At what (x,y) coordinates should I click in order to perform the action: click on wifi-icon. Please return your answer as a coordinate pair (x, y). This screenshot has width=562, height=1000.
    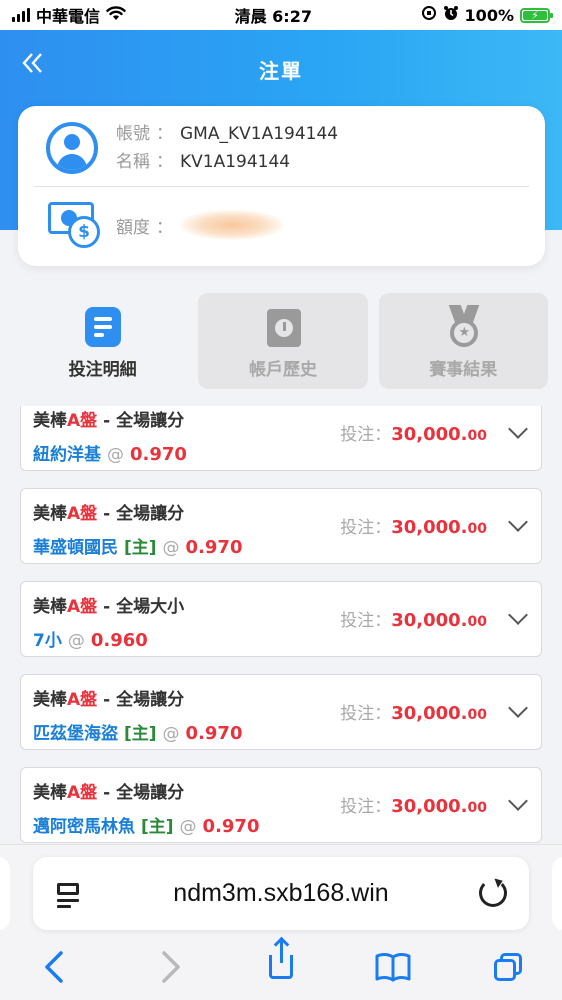
    Looking at the image, I should click on (116, 15).